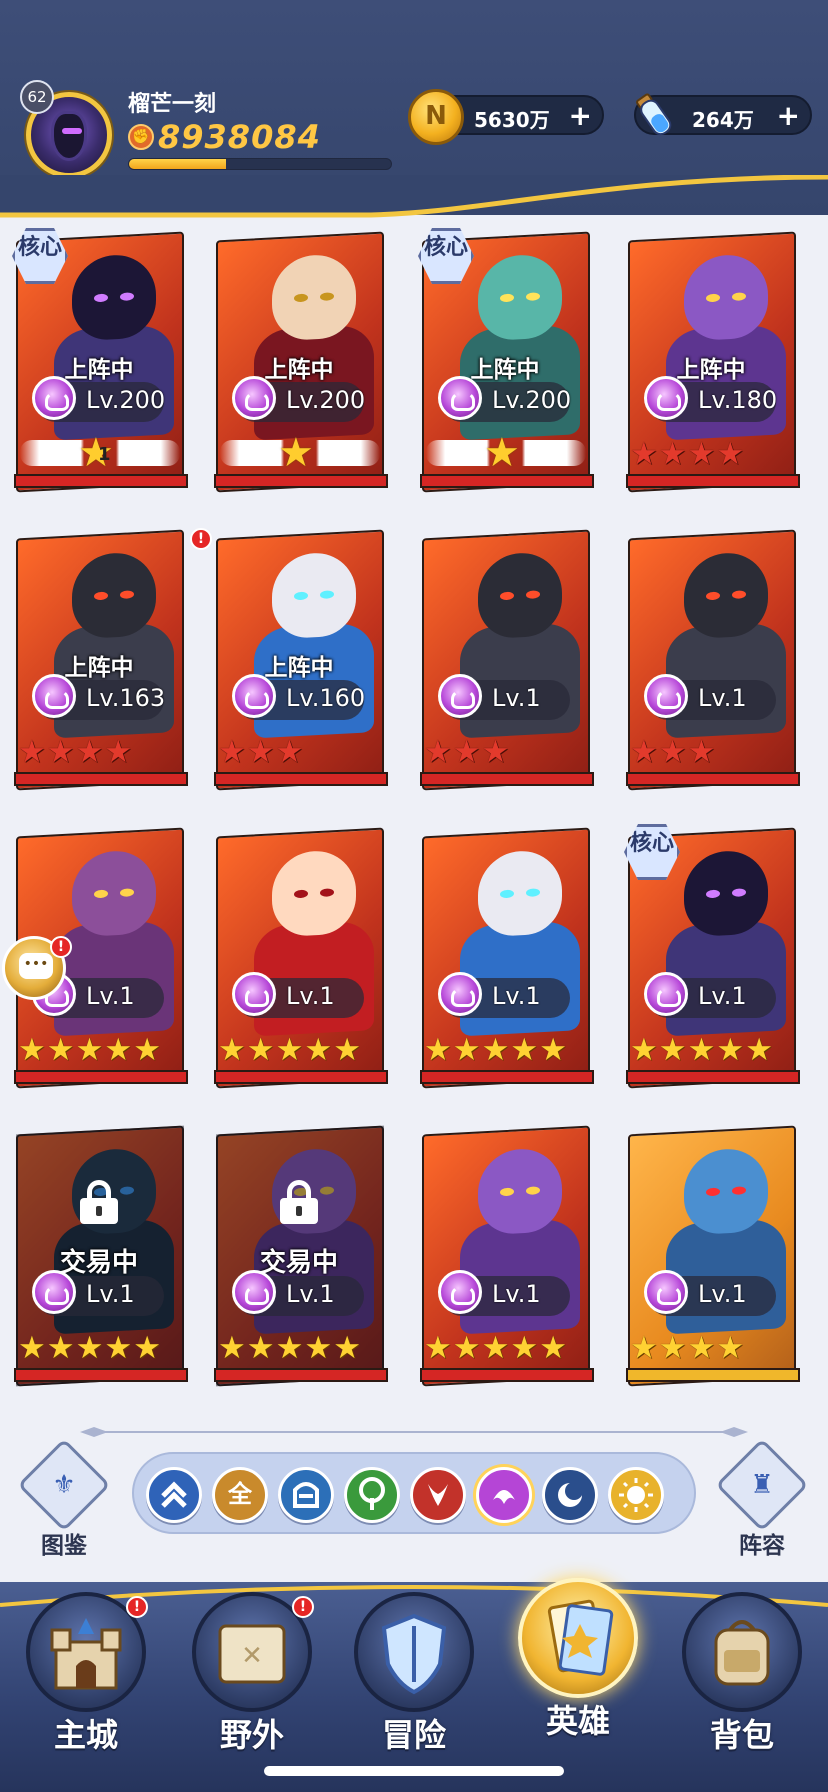 The height and width of the screenshot is (1792, 828). I want to click on hero-status: 上阵中, so click(299, 668).